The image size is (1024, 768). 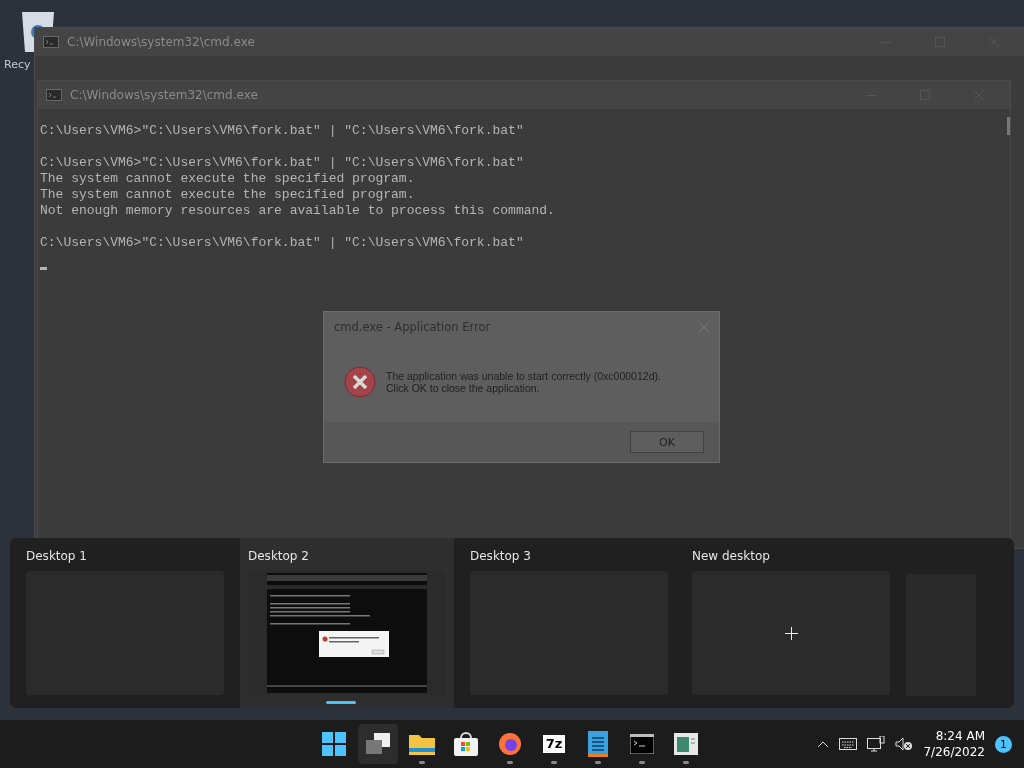 What do you see at coordinates (466, 744) in the screenshot?
I see `shopping-bag-icon` at bounding box center [466, 744].